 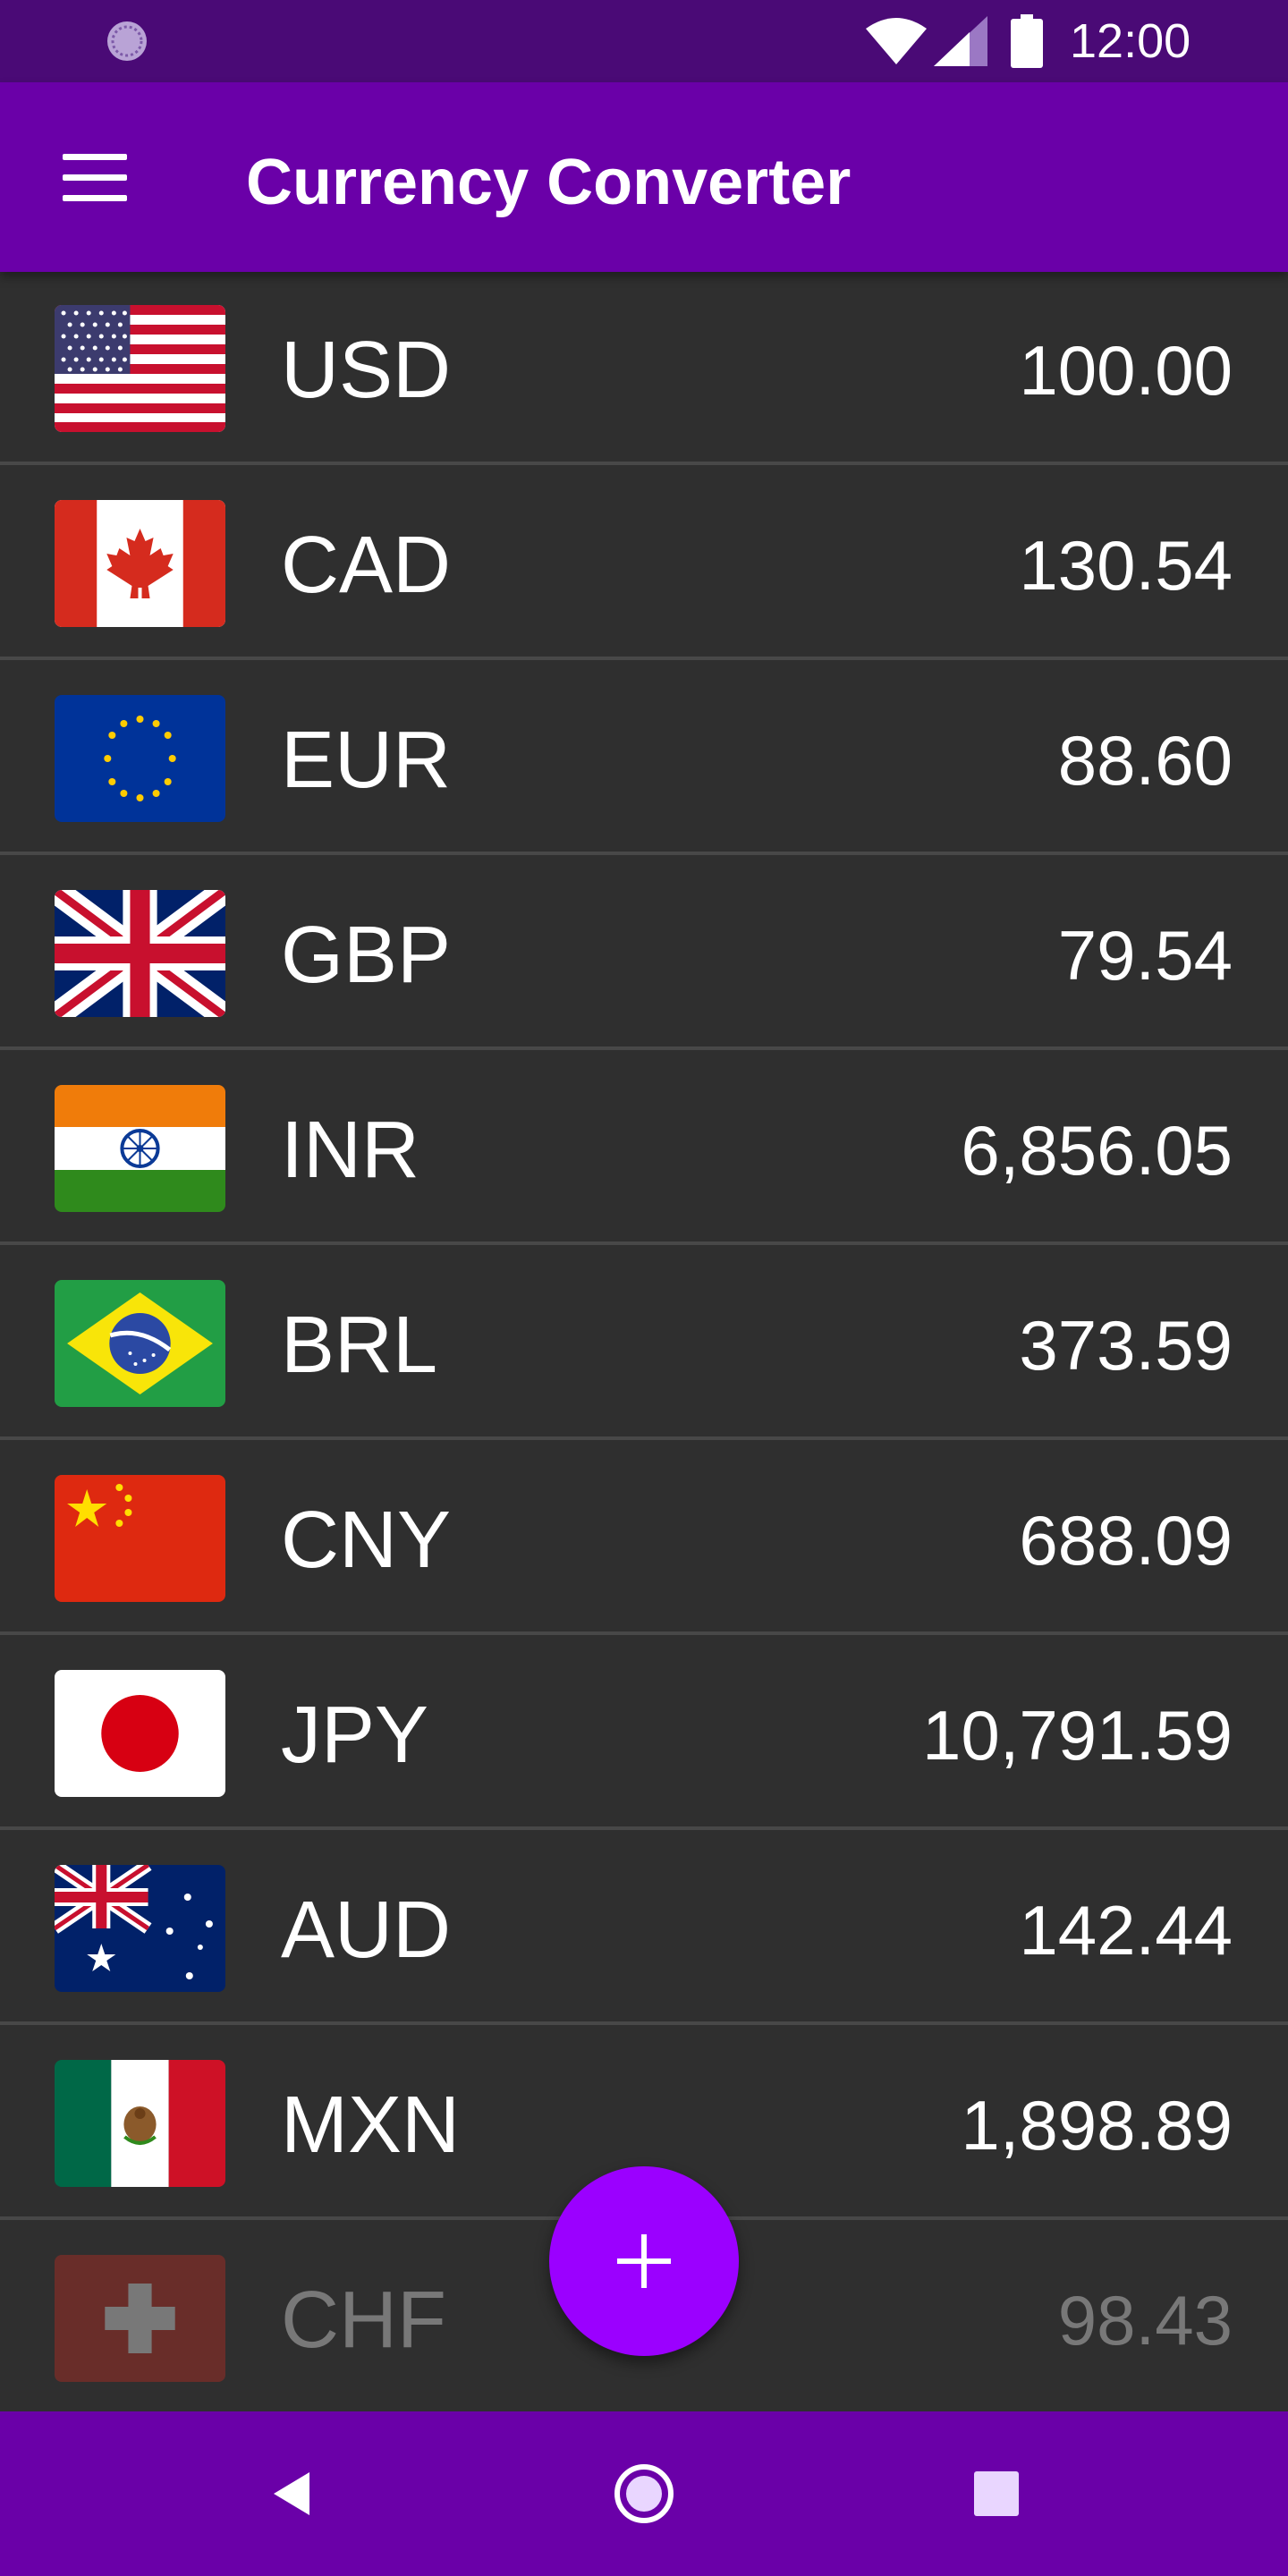 I want to click on wifi-icon, so click(x=896, y=41).